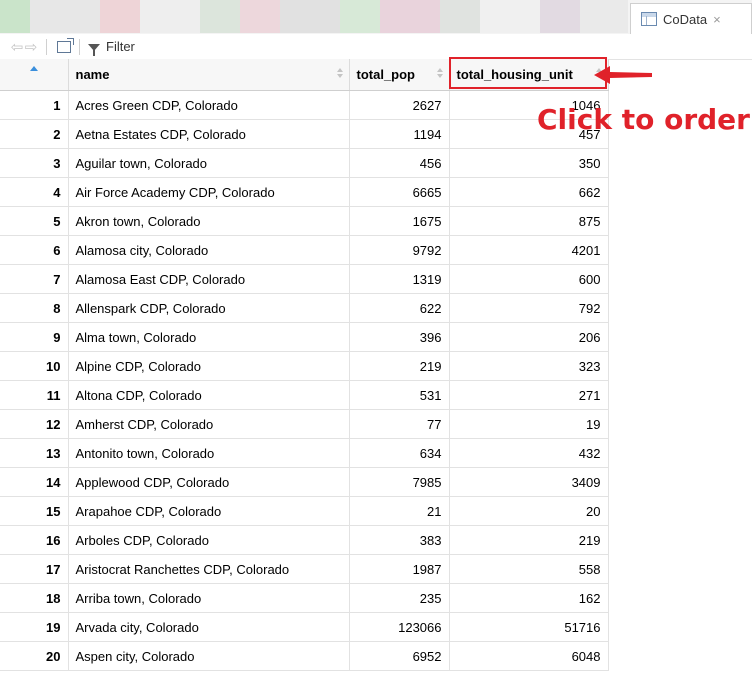 This screenshot has height=674, width=752. Describe the element at coordinates (529, 250) in the screenshot. I see `cell-total-housing-unit: 4201` at that location.